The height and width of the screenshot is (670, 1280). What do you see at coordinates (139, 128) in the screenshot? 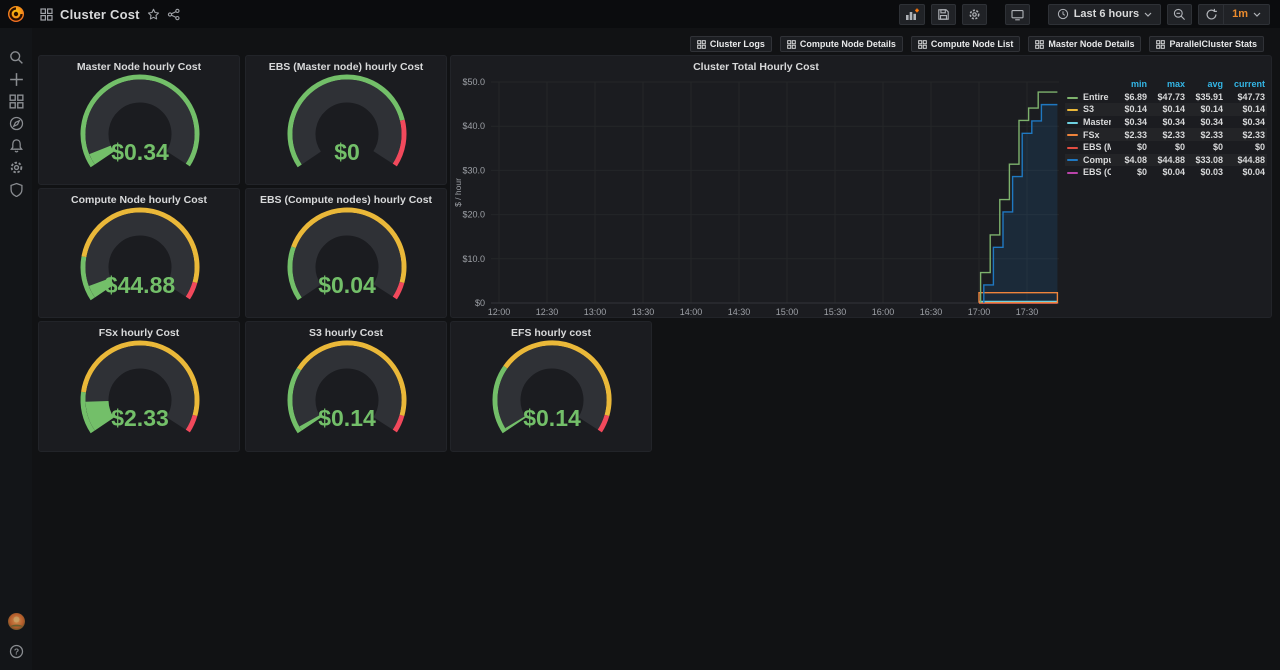
I see `gauge: $0.34` at bounding box center [139, 128].